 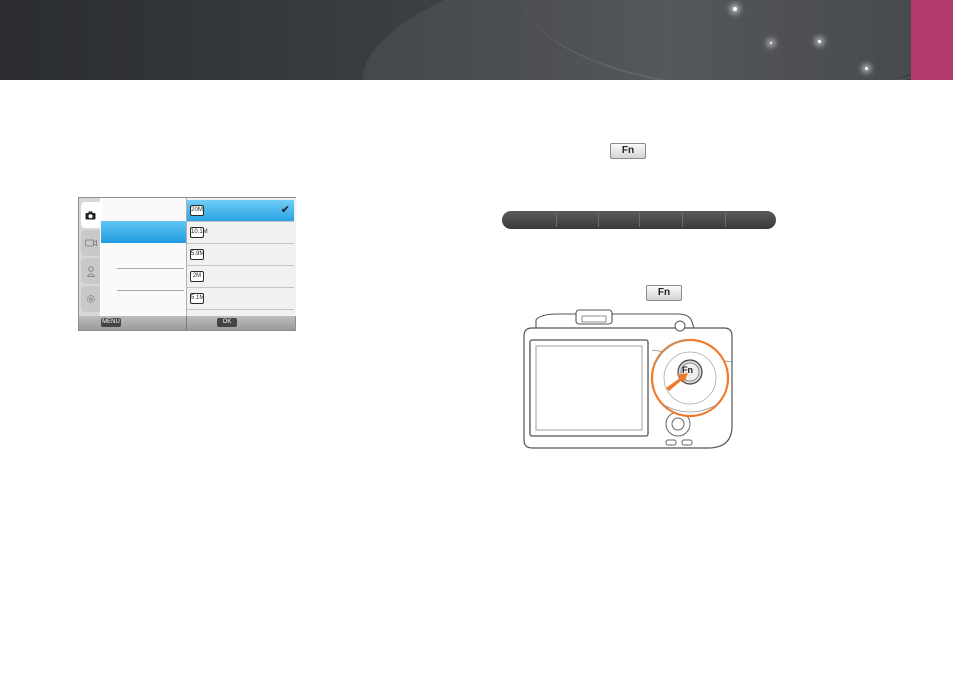 I want to click on resolution-option: 20M ✔, so click(x=240, y=211).